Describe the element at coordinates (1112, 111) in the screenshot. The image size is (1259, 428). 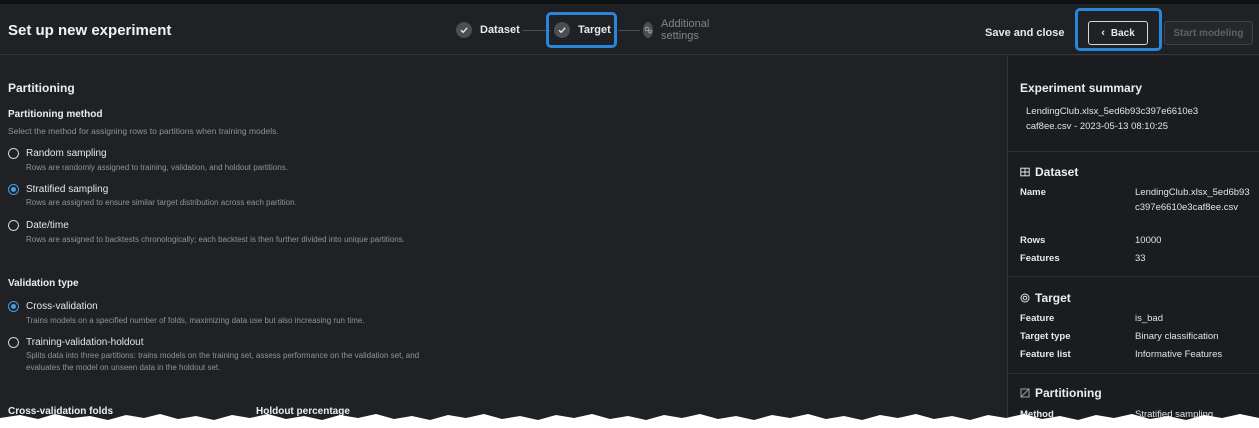
I see `summary-file-line1: LendingClub.xlsx_5ed6b93c397e6610e3` at that location.